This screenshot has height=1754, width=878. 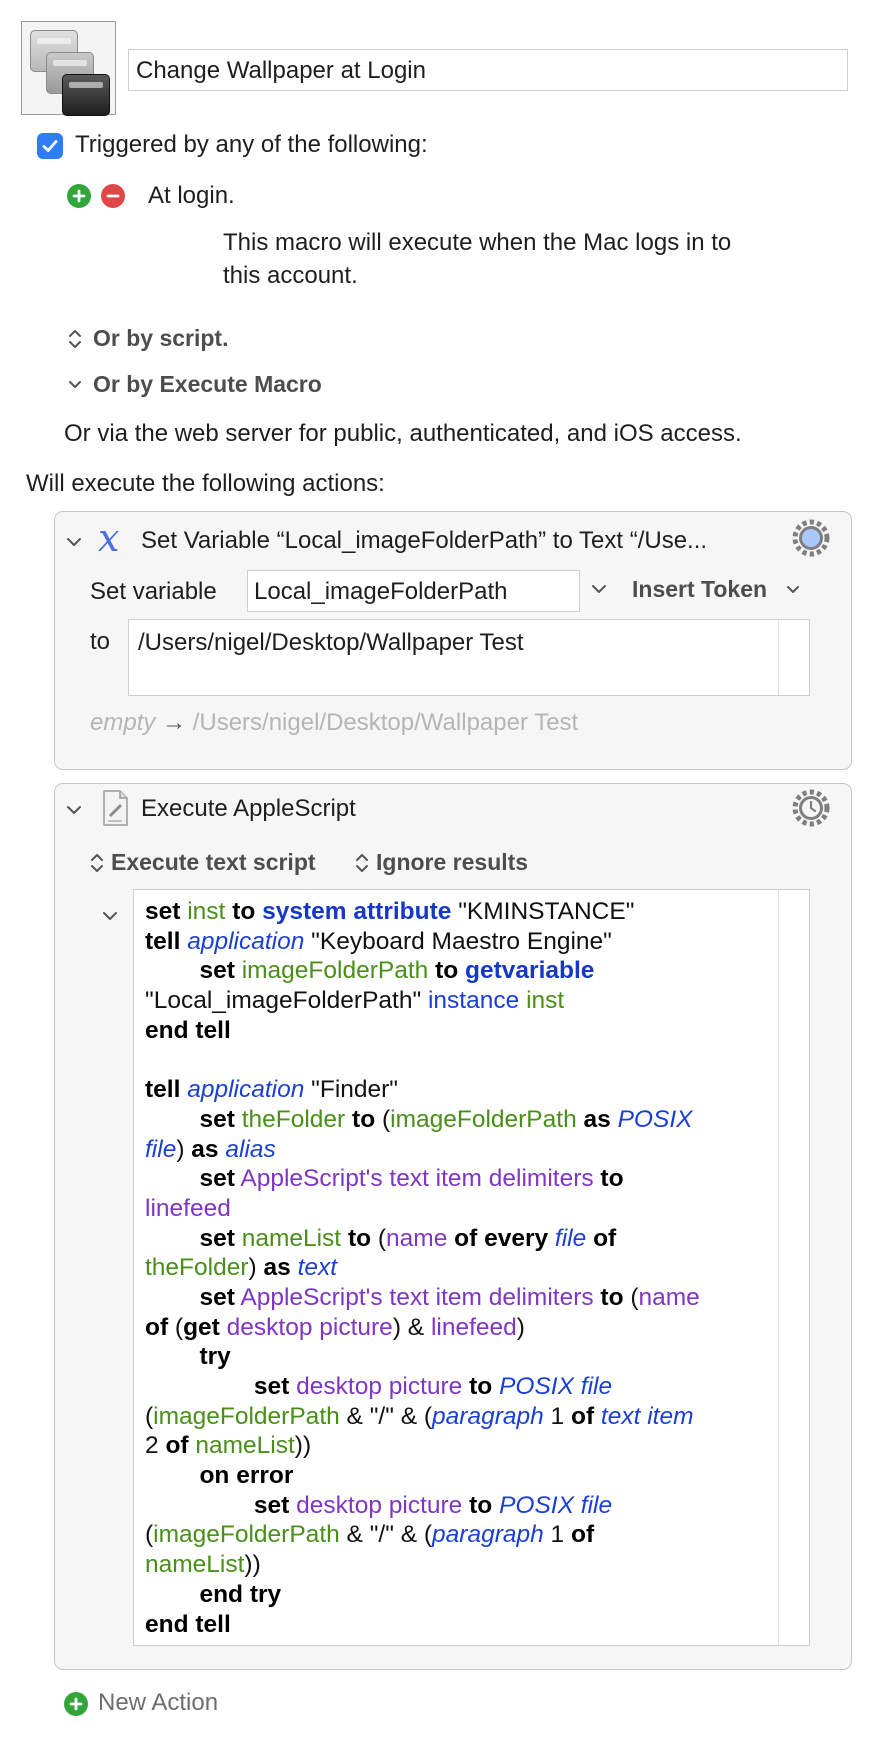 What do you see at coordinates (417, 1179) in the screenshot?
I see `code-token: AppleScript's text item delimiters` at bounding box center [417, 1179].